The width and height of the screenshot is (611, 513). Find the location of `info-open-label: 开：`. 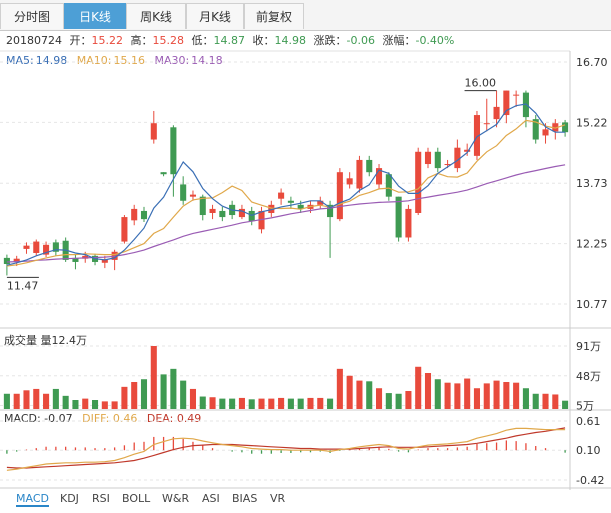

info-open-label: 开： is located at coordinates (81, 40).